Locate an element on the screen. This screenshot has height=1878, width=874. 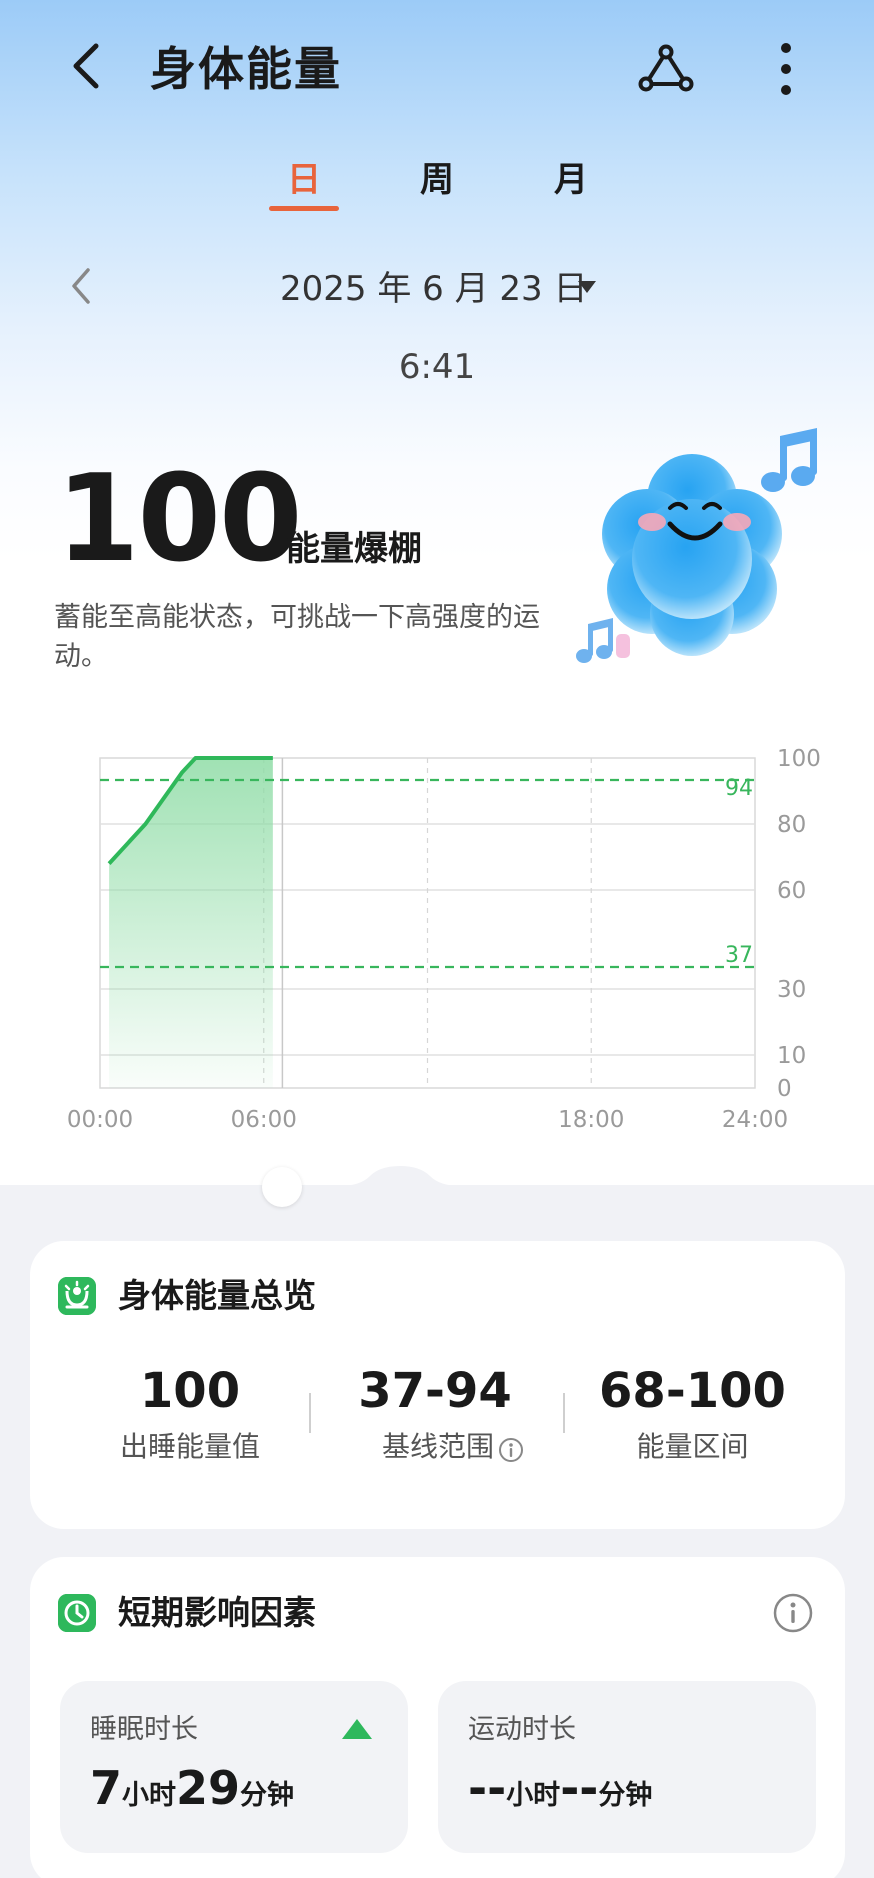
baseline-label: 94 is located at coordinates (739, 788).